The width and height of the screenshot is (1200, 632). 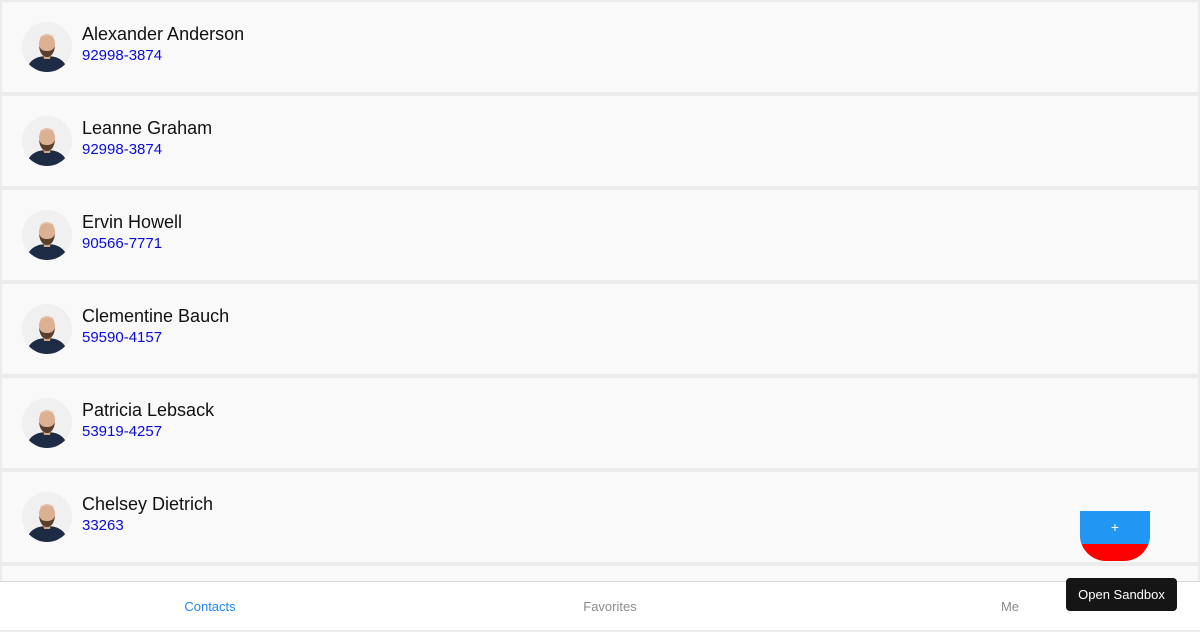 I want to click on contact-card: Chelsey Dietrich 33263, so click(x=600, y=517).